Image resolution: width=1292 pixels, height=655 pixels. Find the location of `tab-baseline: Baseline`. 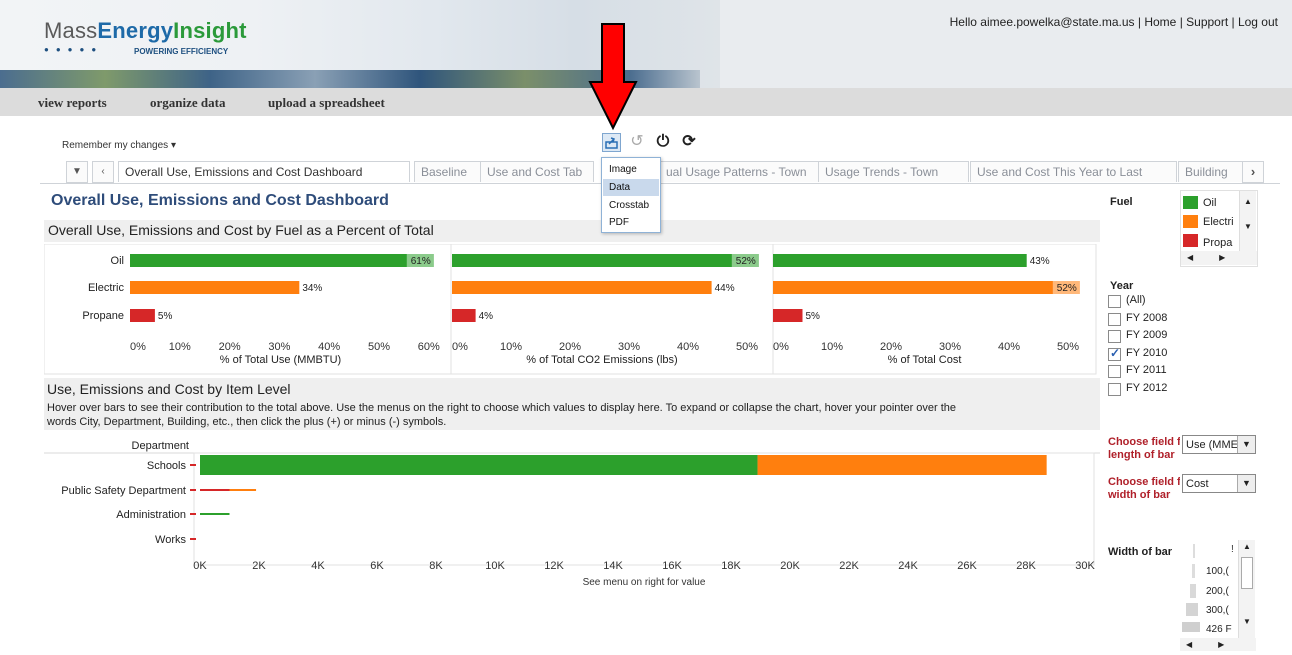

tab-baseline: Baseline is located at coordinates (447, 171).